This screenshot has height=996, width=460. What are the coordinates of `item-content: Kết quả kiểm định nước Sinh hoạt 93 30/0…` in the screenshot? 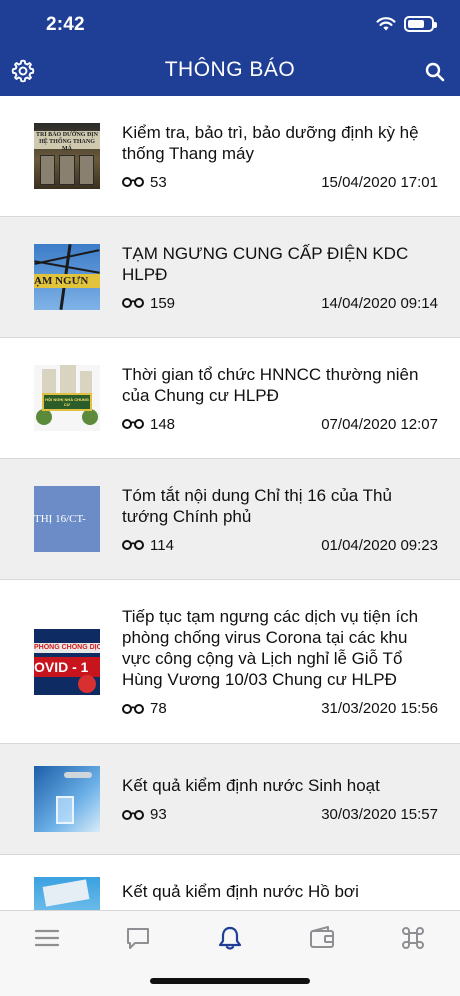 It's located at (280, 799).